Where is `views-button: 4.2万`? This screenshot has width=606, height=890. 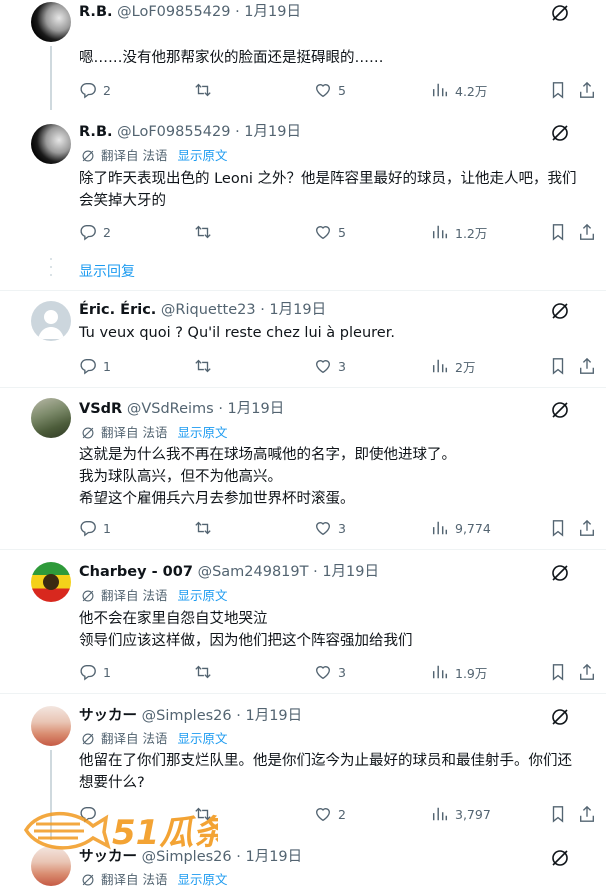
views-button: 4.2万 is located at coordinates (459, 90).